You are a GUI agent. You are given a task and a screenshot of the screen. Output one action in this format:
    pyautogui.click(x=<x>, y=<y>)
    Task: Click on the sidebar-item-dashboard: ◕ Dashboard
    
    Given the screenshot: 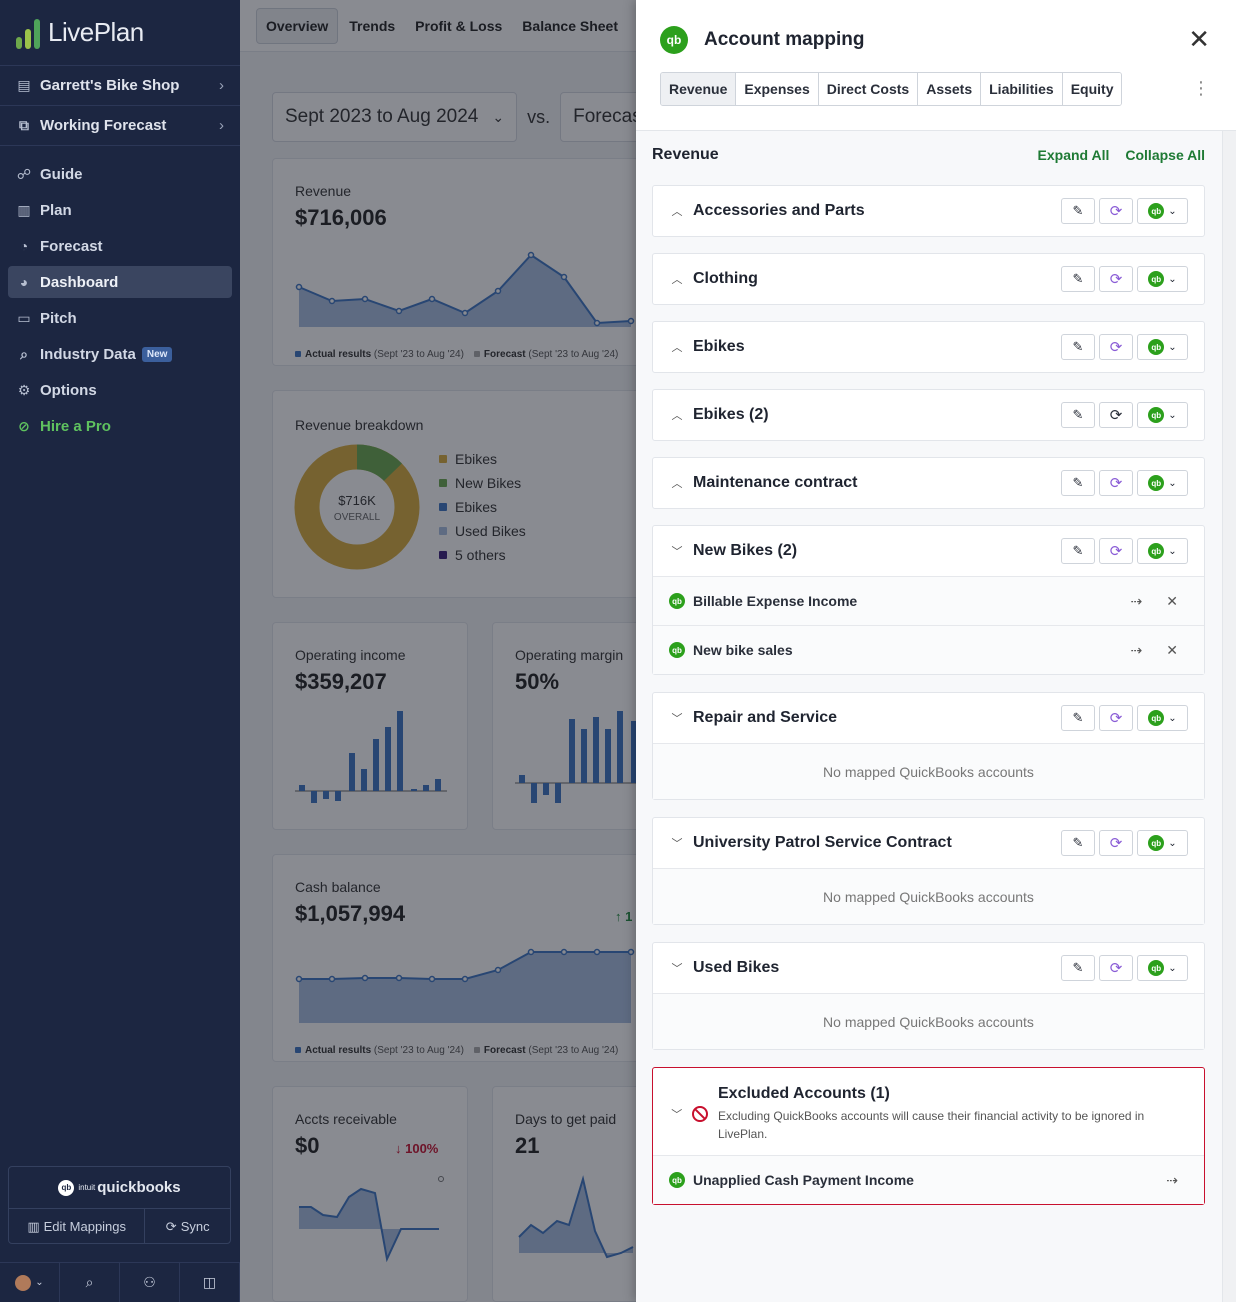 What is the action you would take?
    pyautogui.click(x=120, y=282)
    